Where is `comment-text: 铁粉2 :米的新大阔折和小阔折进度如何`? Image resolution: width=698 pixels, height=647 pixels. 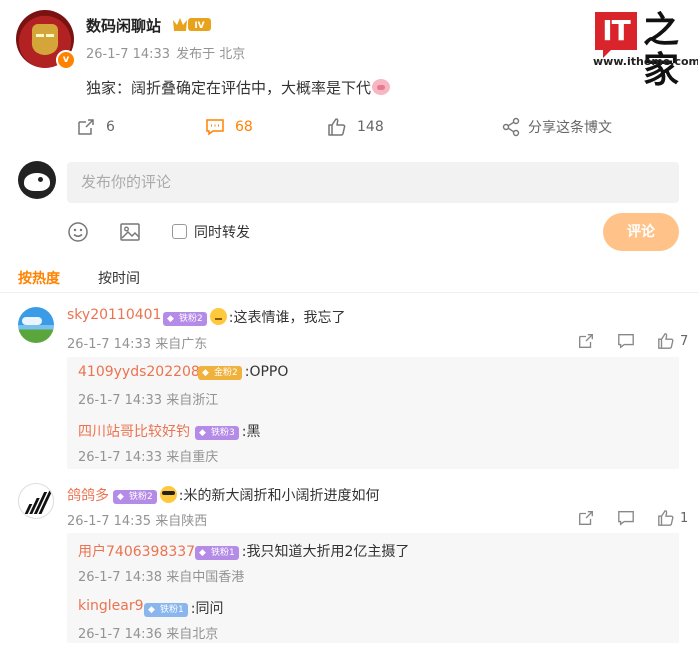 comment-text: 铁粉2 :米的新大阔折和小阔折进度如何 is located at coordinates (244, 495).